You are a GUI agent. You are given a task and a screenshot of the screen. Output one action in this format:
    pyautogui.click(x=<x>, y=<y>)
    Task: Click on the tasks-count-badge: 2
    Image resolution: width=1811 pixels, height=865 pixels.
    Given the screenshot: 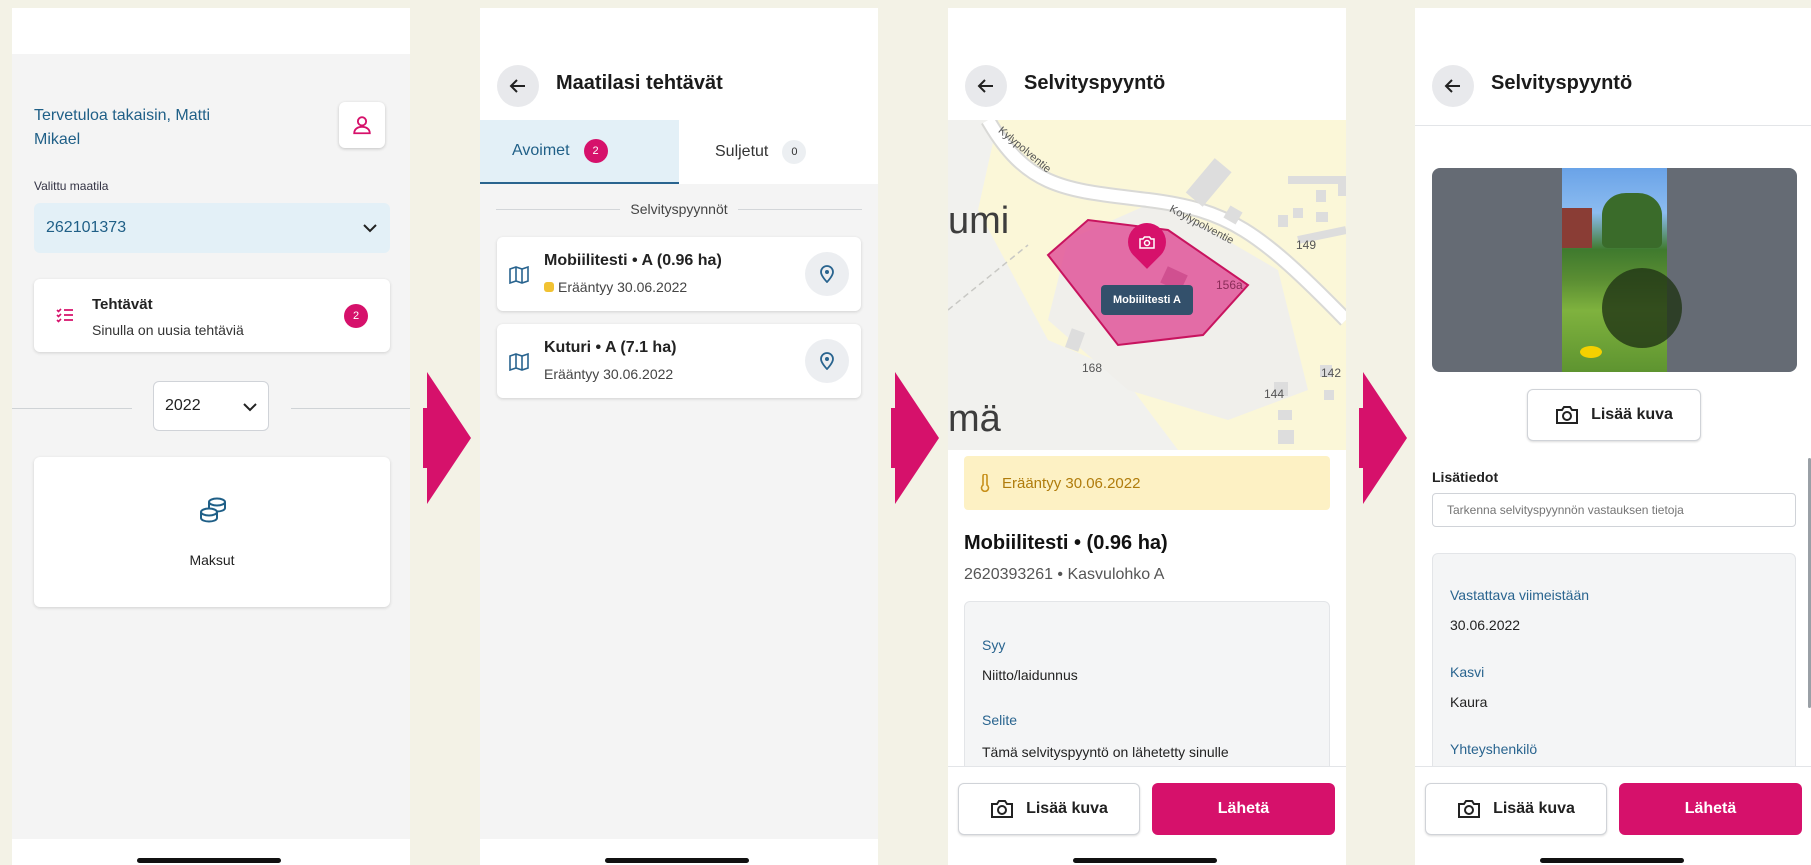 What is the action you would take?
    pyautogui.click(x=356, y=316)
    